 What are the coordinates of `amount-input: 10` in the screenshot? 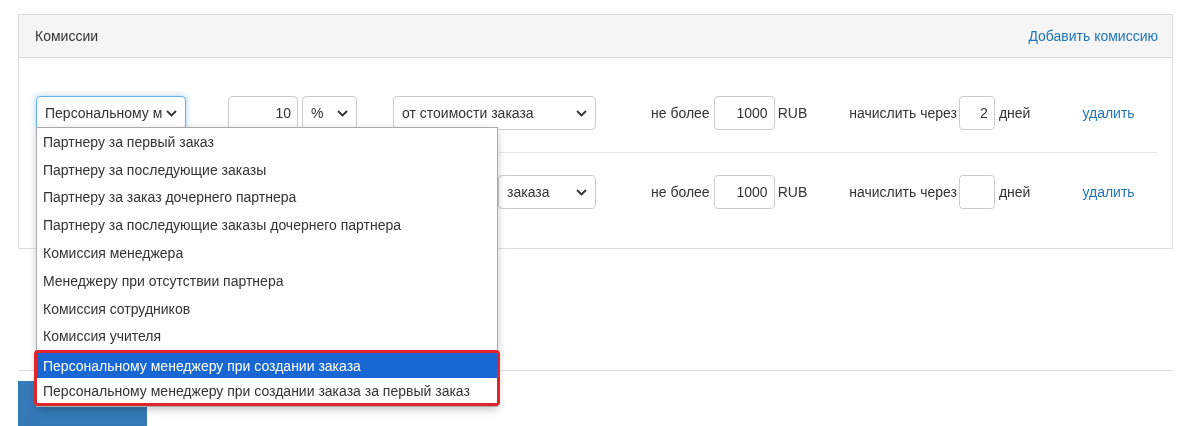 It's located at (263, 113).